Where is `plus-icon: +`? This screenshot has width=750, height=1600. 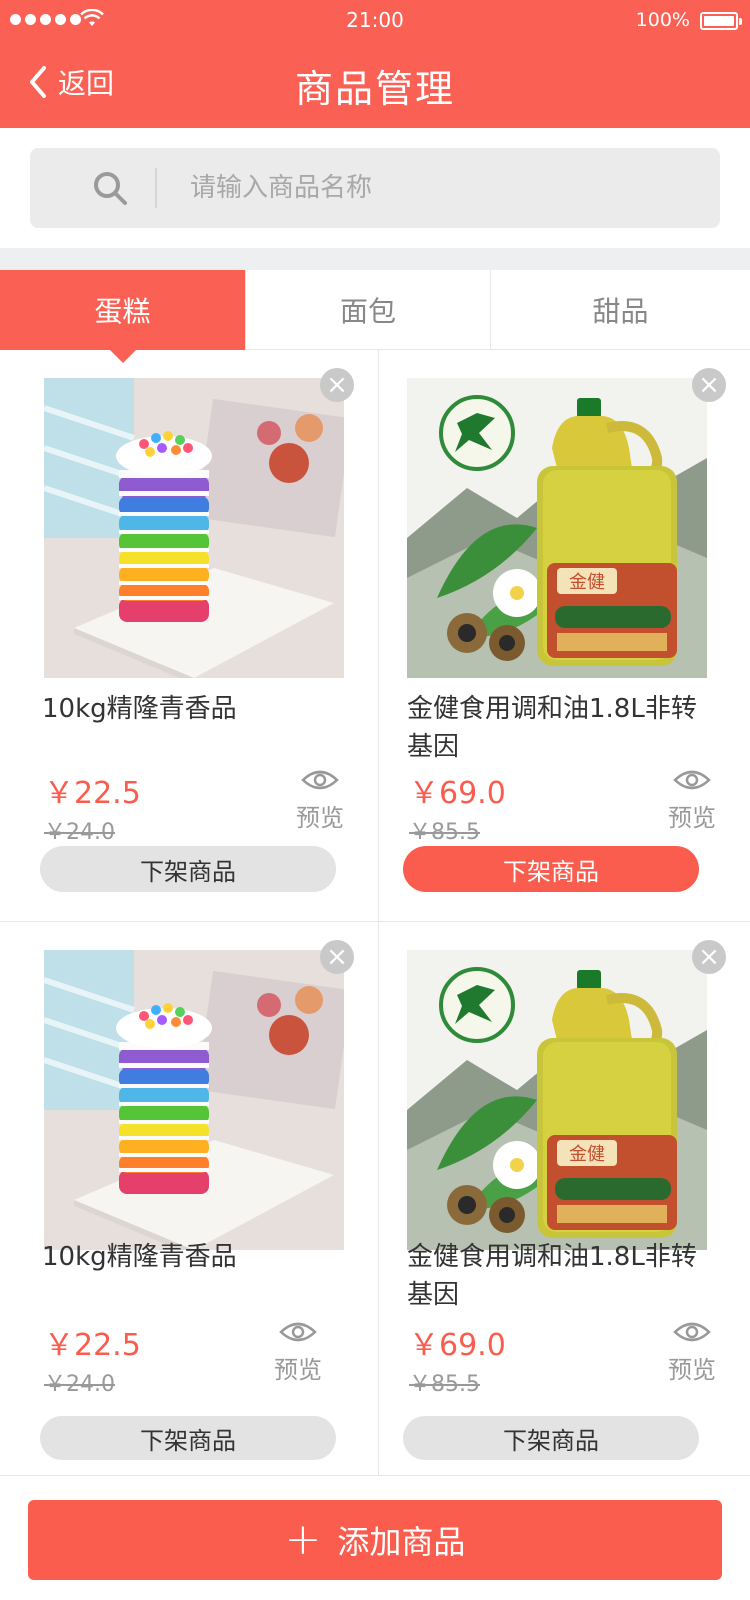
plus-icon: + is located at coordinates (303, 1539).